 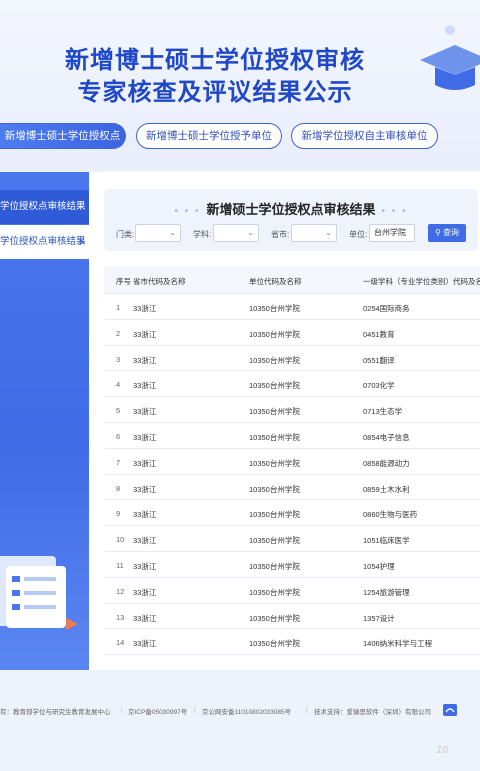 What do you see at coordinates (280, 234) in the screenshot?
I see `province-label: 省市:` at bounding box center [280, 234].